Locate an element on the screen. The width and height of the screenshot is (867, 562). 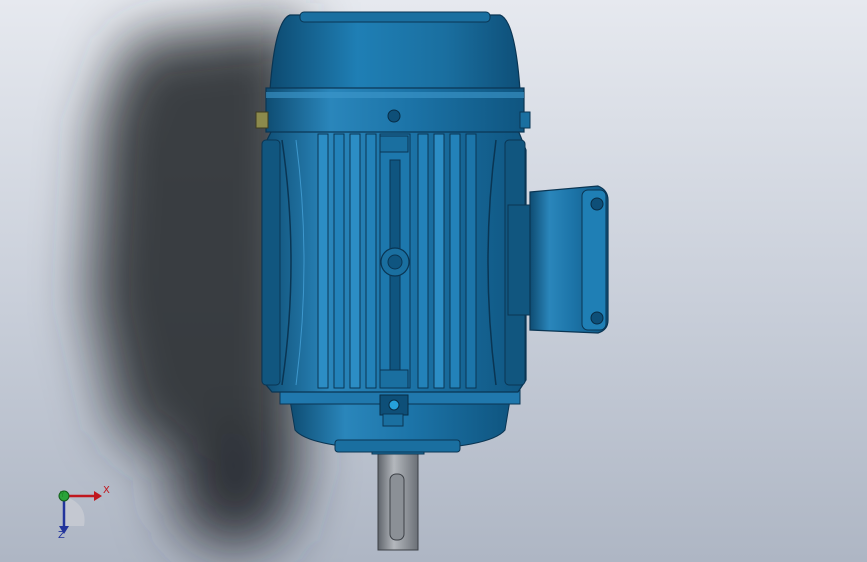
x-axis-label: X is located at coordinates (106, 490).